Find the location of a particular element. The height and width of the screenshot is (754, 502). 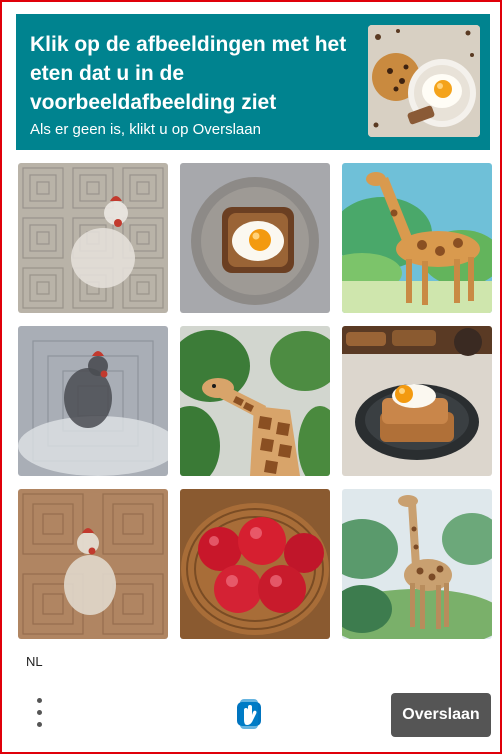

hcaptcha-hand-icon is located at coordinates (249, 714).